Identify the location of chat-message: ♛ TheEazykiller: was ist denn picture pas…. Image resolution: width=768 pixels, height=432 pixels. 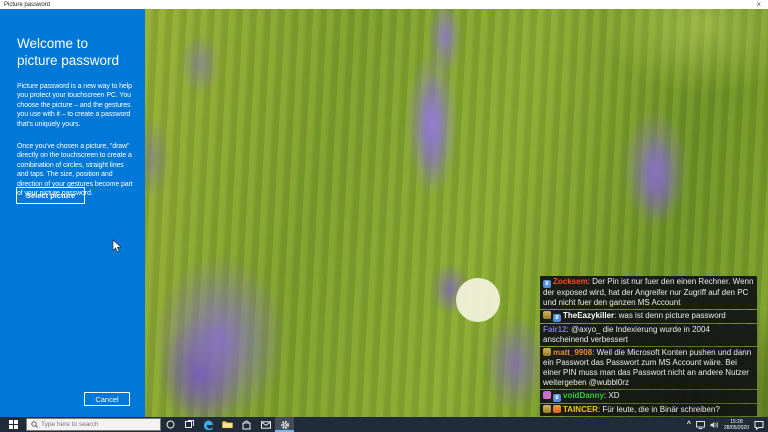
(648, 316).